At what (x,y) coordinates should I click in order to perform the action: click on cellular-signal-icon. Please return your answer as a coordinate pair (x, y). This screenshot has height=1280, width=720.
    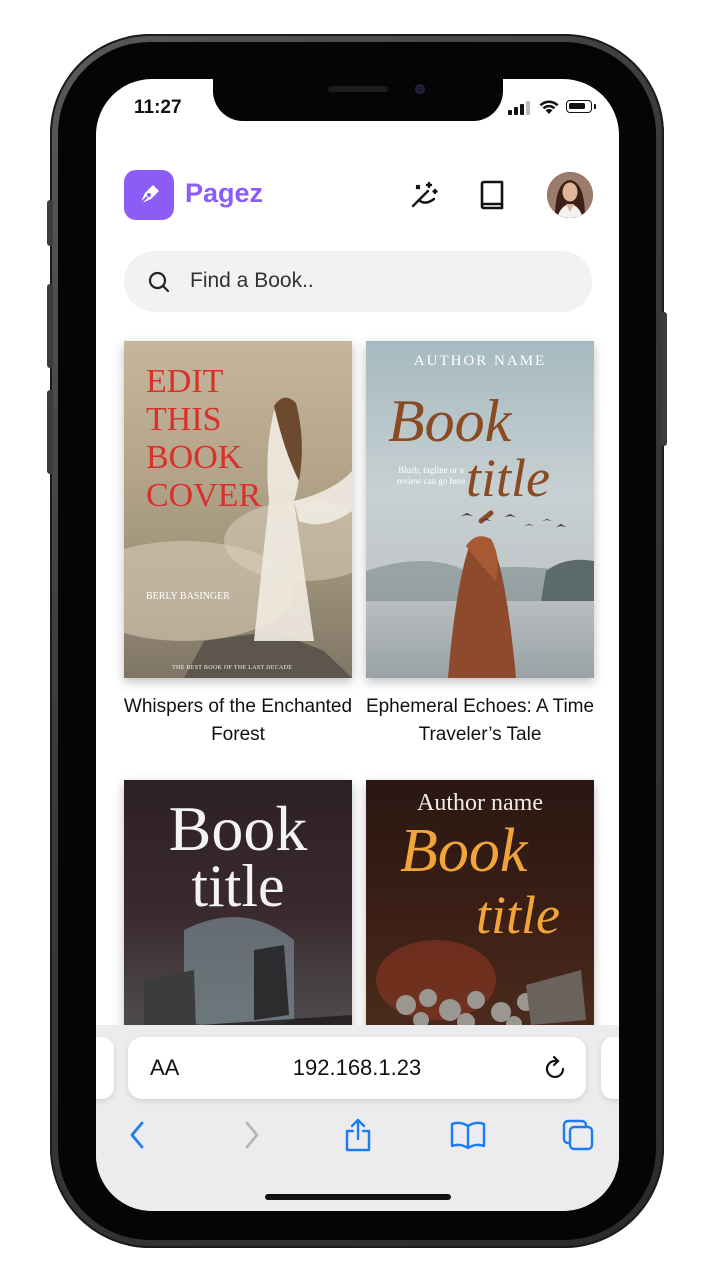
    Looking at the image, I should click on (519, 108).